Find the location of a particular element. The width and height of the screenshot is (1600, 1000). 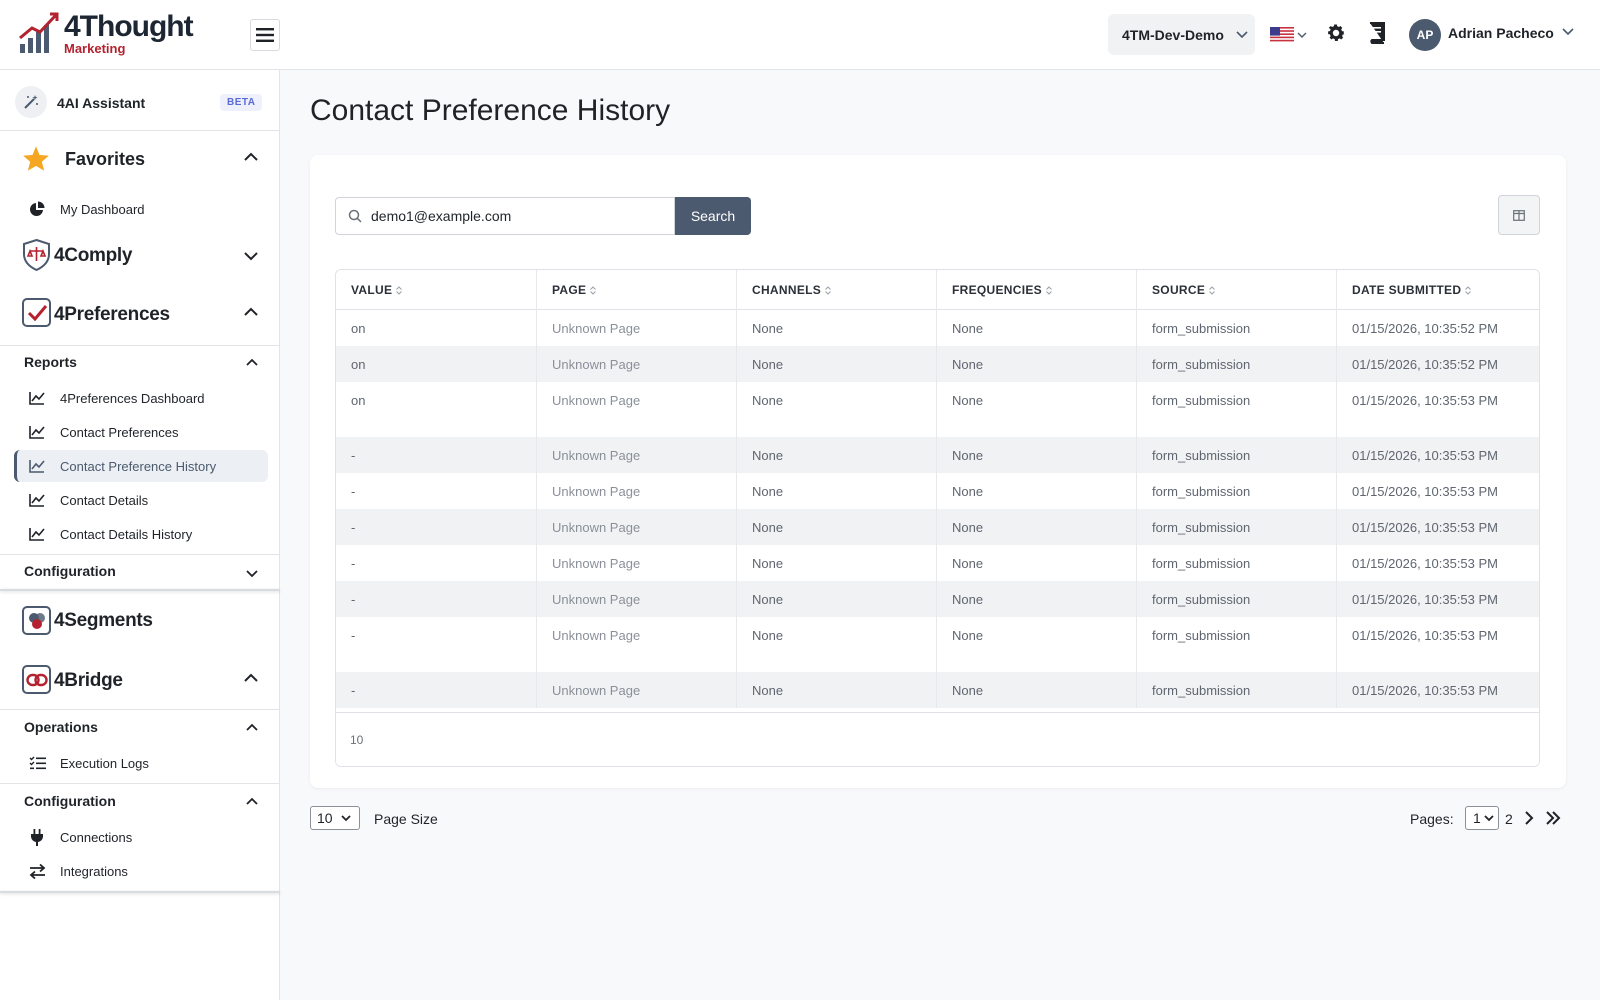

segments-title: 4Segments is located at coordinates (103, 620).